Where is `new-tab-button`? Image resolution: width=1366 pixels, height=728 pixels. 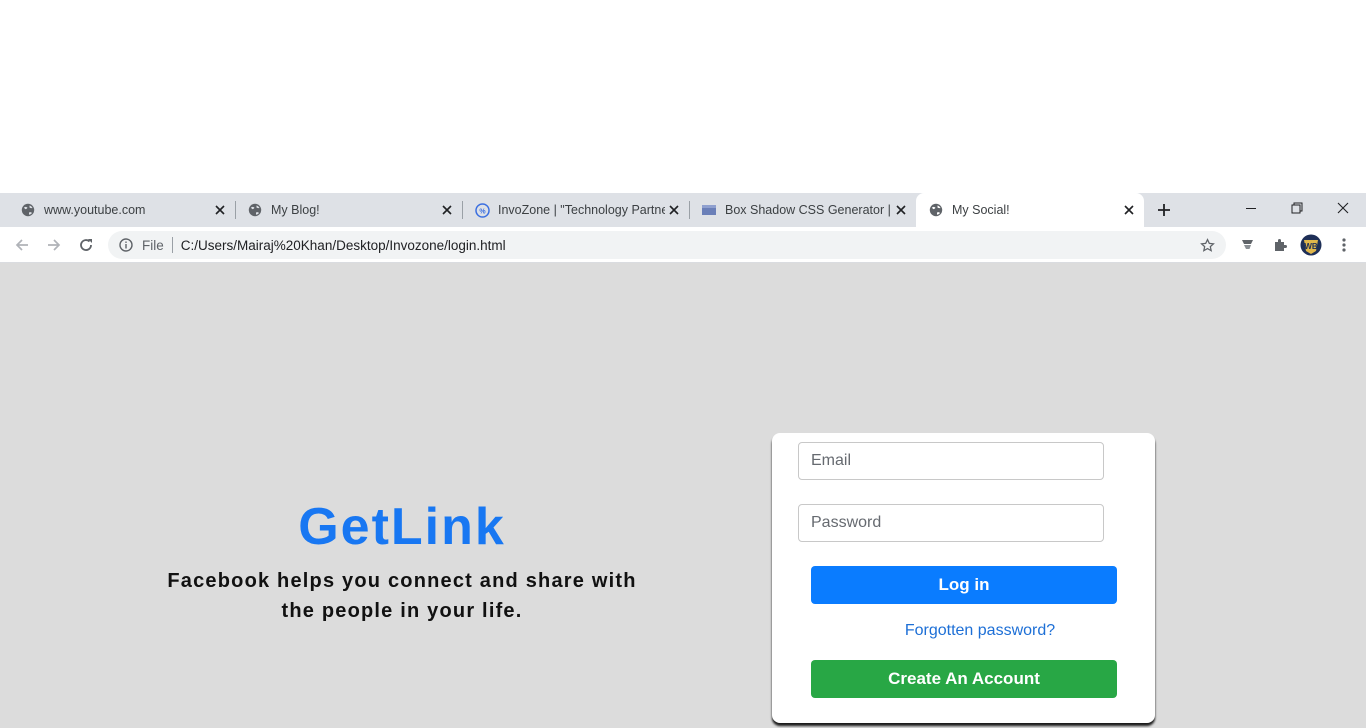 new-tab-button is located at coordinates (1164, 210).